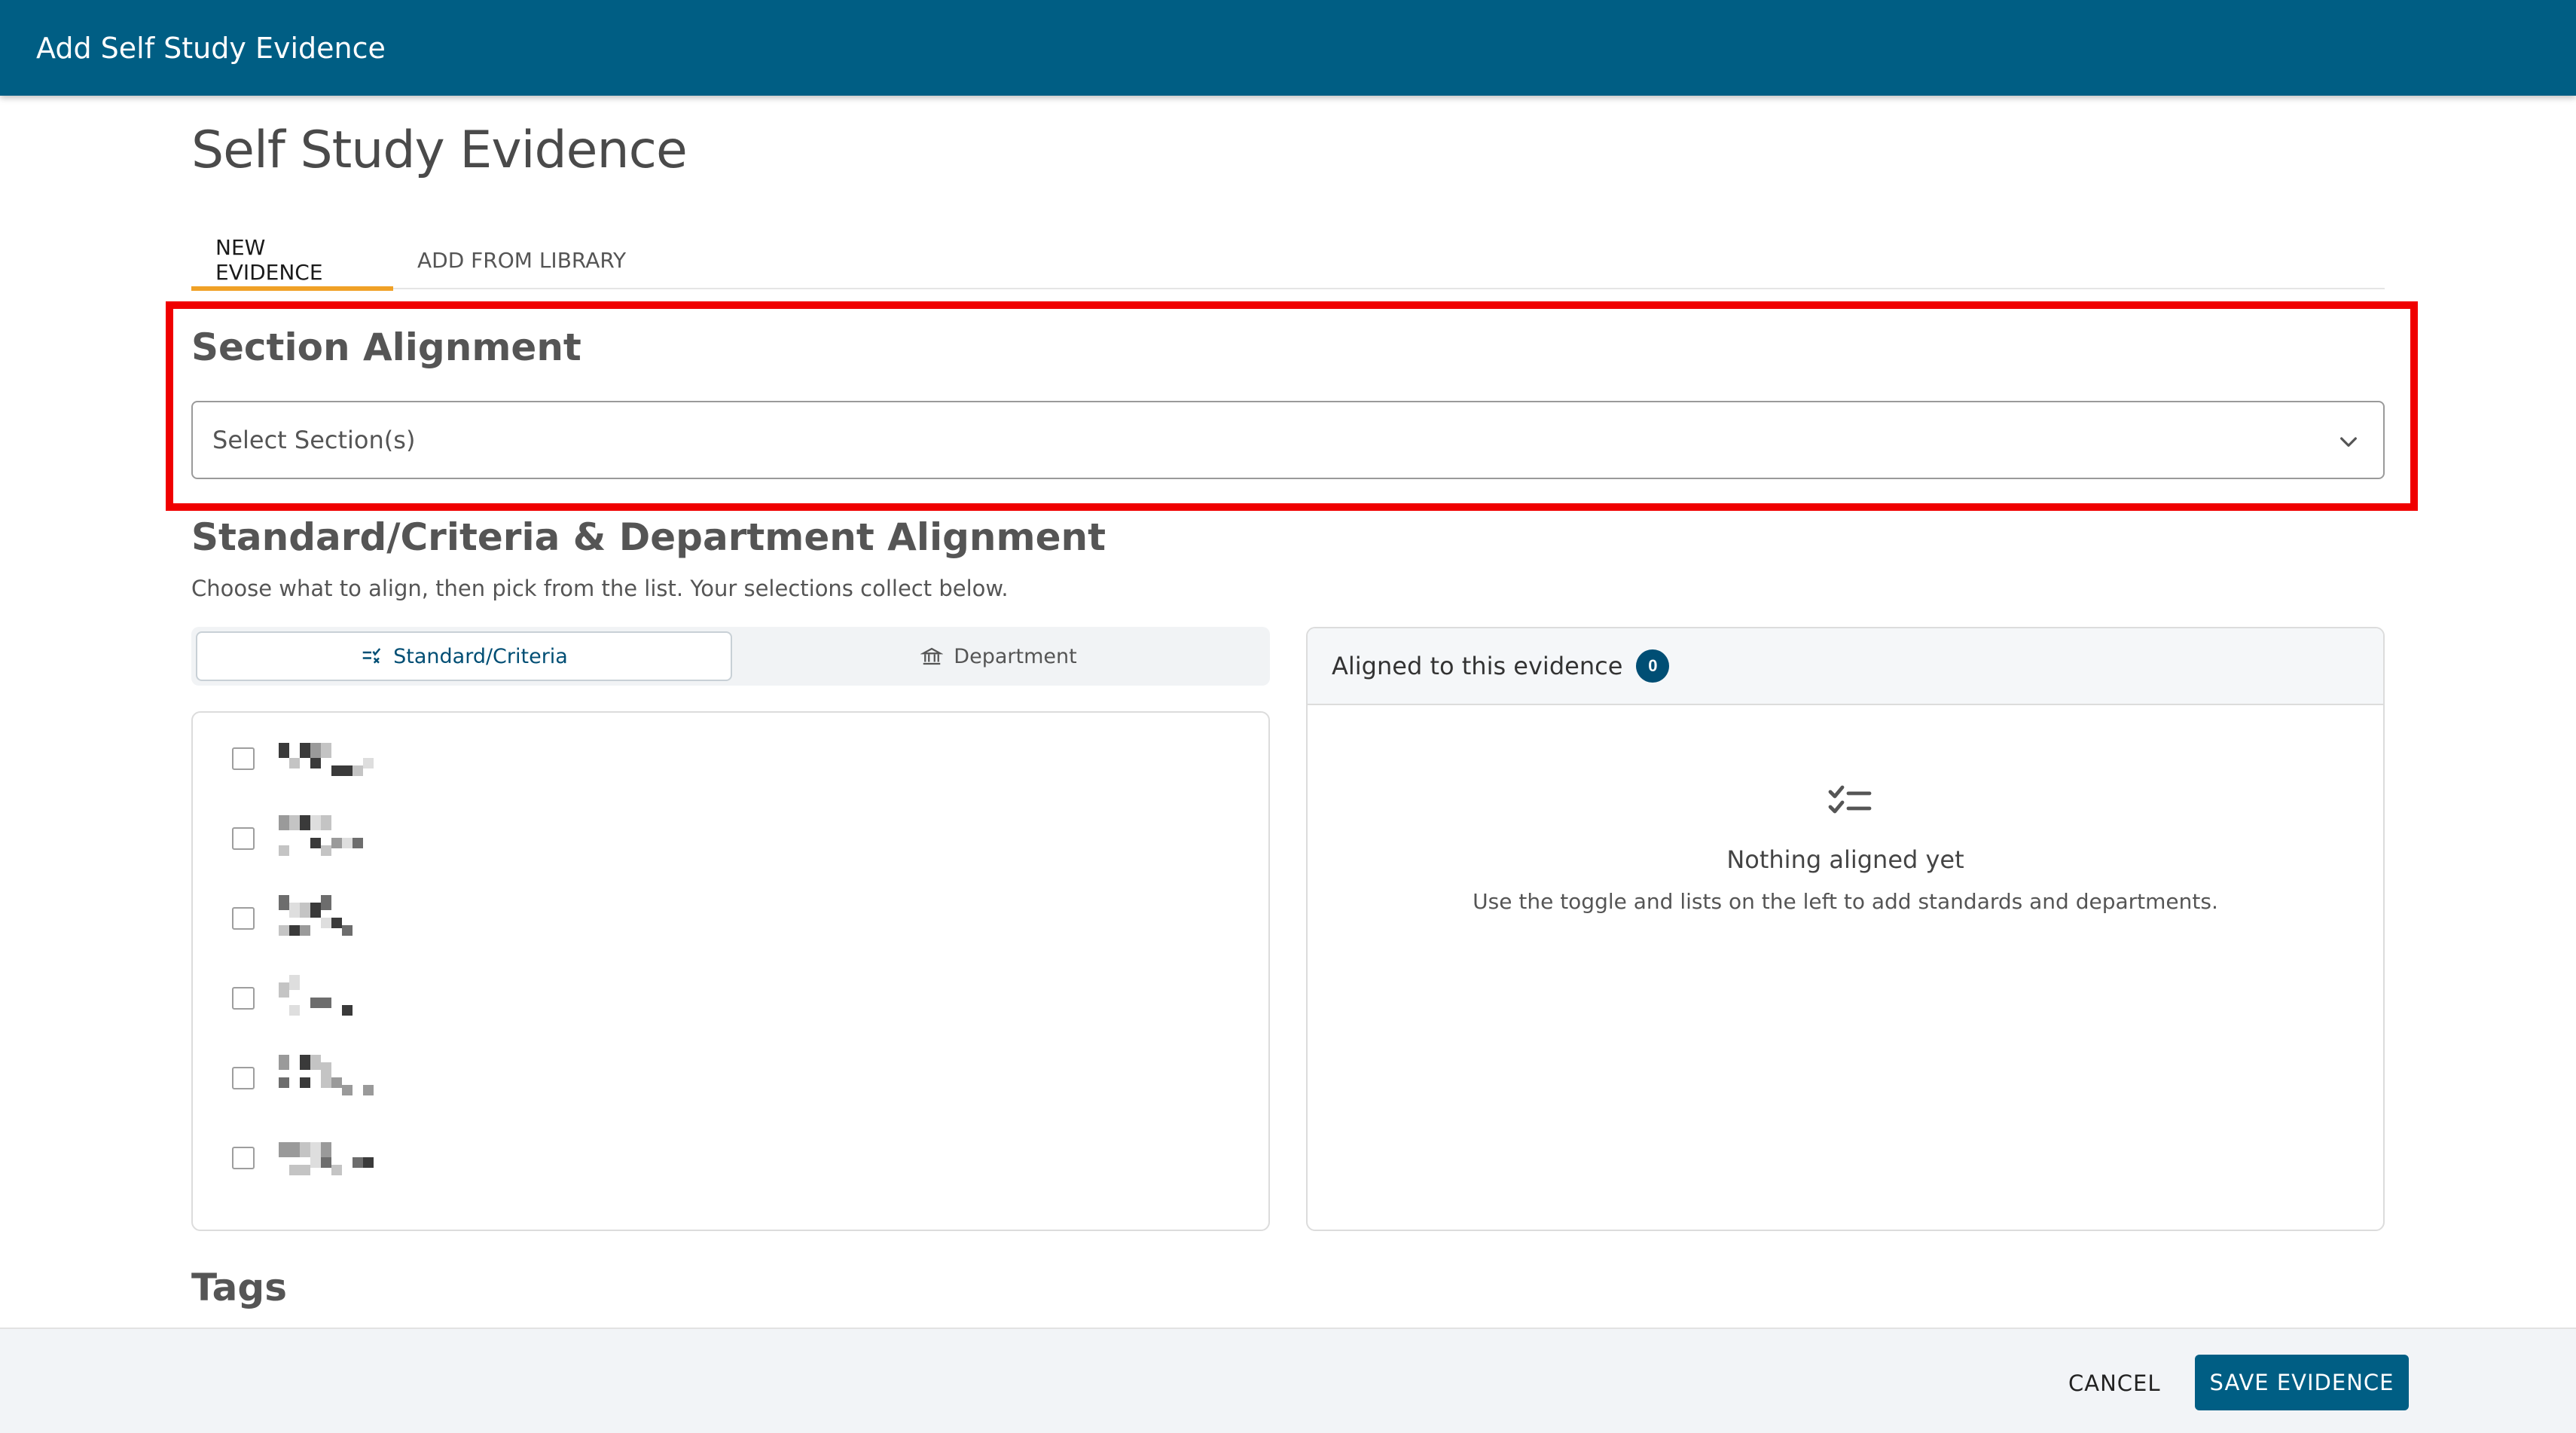 This screenshot has width=2576, height=1433. I want to click on window-title: Add Self Study Evidence, so click(211, 48).